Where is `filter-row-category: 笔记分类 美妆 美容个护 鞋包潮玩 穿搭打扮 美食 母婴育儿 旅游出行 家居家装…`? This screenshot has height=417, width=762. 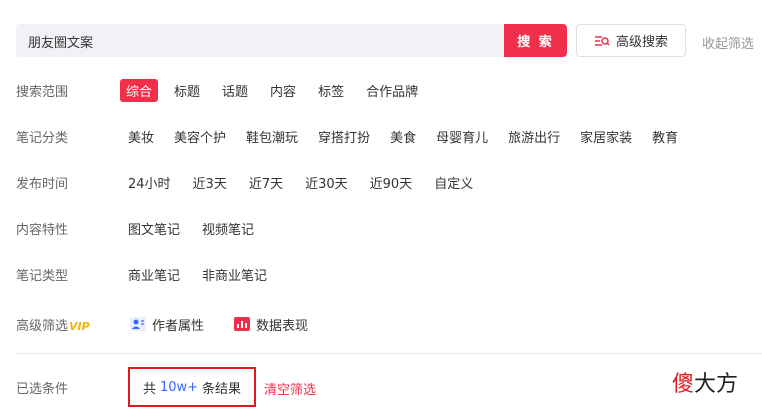
filter-row-category: 笔记分类 美妆 美容个护 鞋包潮玩 穿搭打扮 美食 母婴育儿 旅游出行 家居家装… is located at coordinates (389, 136).